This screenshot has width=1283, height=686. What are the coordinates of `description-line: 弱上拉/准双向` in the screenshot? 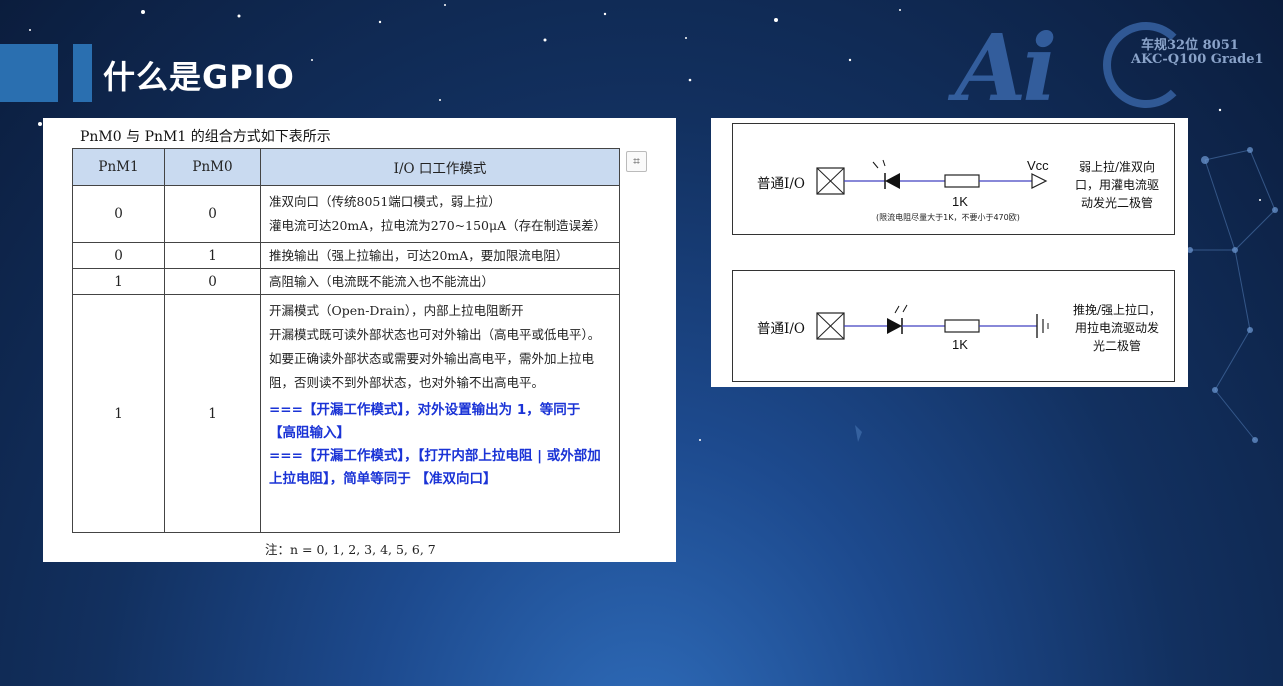 It's located at (1117, 167).